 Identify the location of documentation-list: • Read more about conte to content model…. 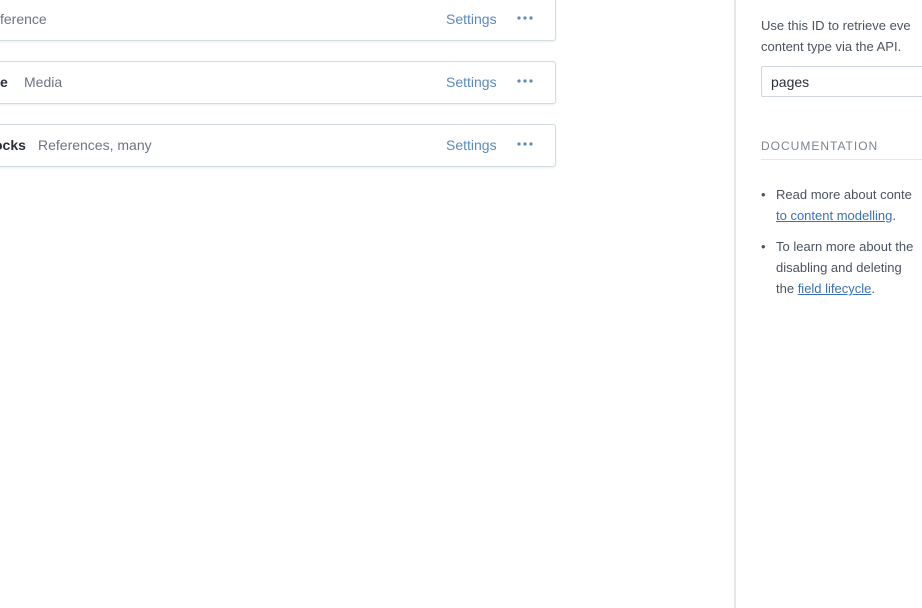
(841, 246).